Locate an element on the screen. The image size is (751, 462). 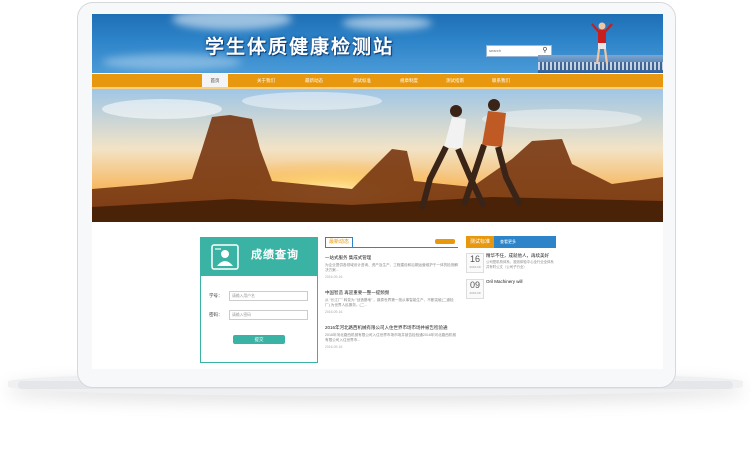
date-day: 09 is located at coordinates (474, 285).